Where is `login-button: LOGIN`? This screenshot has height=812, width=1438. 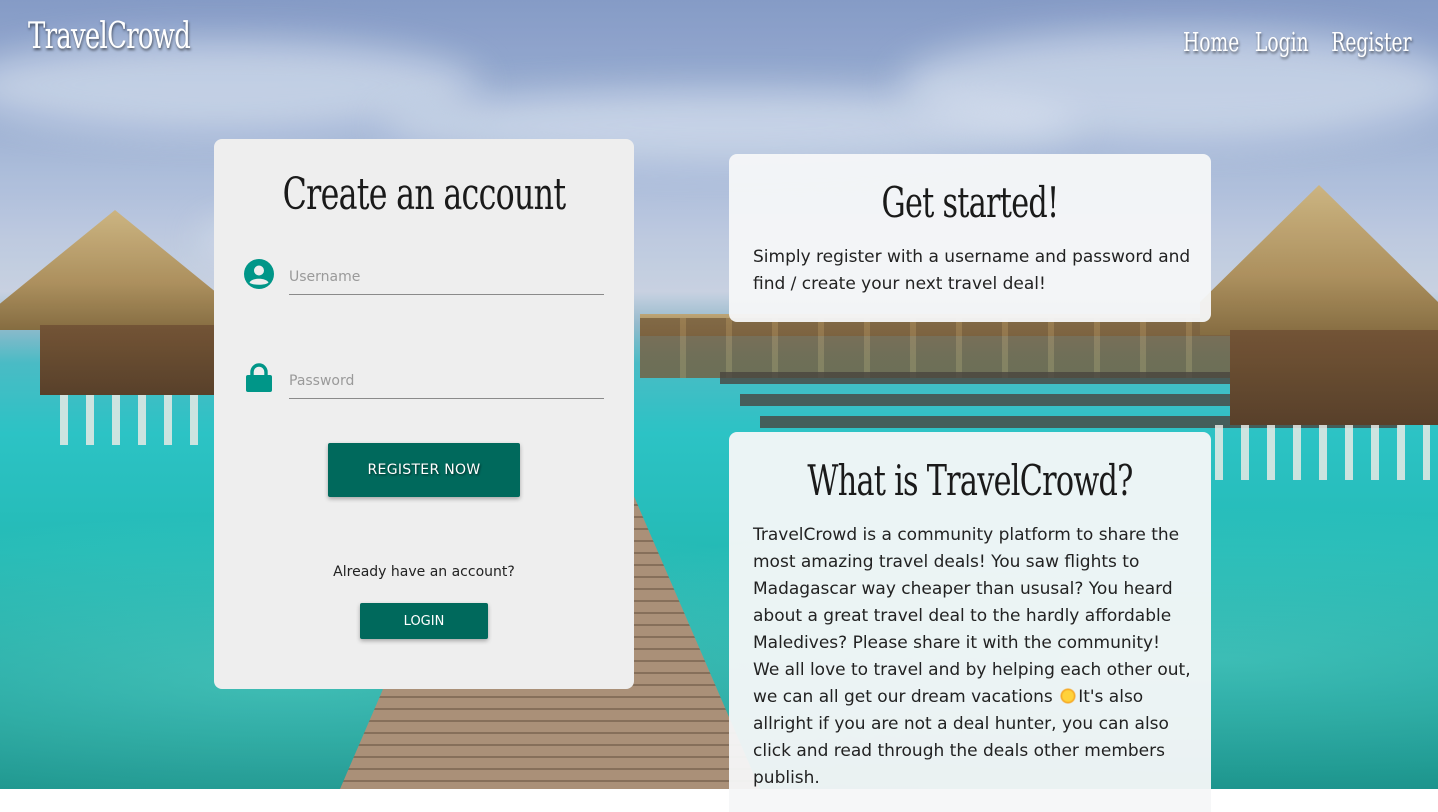 login-button: LOGIN is located at coordinates (424, 621).